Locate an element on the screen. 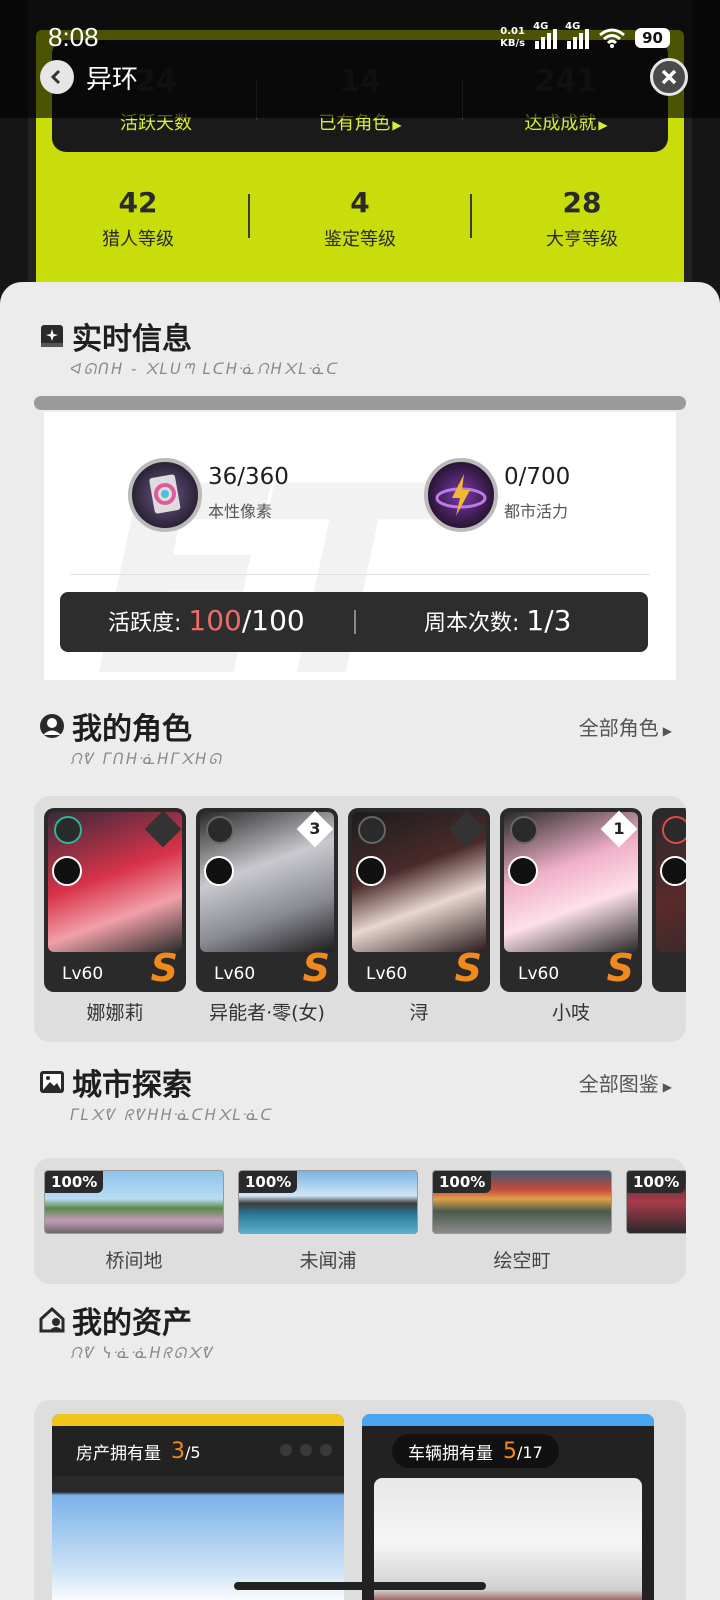  city-section-header: 城市探索 is located at coordinates (115, 1082).